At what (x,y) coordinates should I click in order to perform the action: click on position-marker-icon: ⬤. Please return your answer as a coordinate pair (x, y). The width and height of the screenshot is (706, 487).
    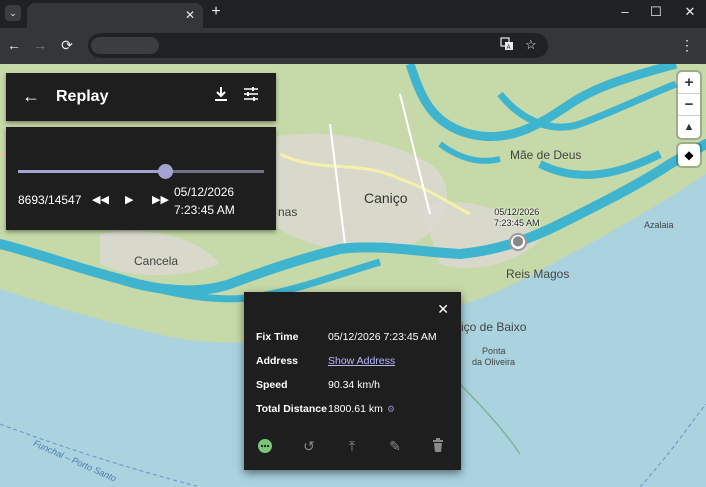
    Looking at the image, I should click on (518, 242).